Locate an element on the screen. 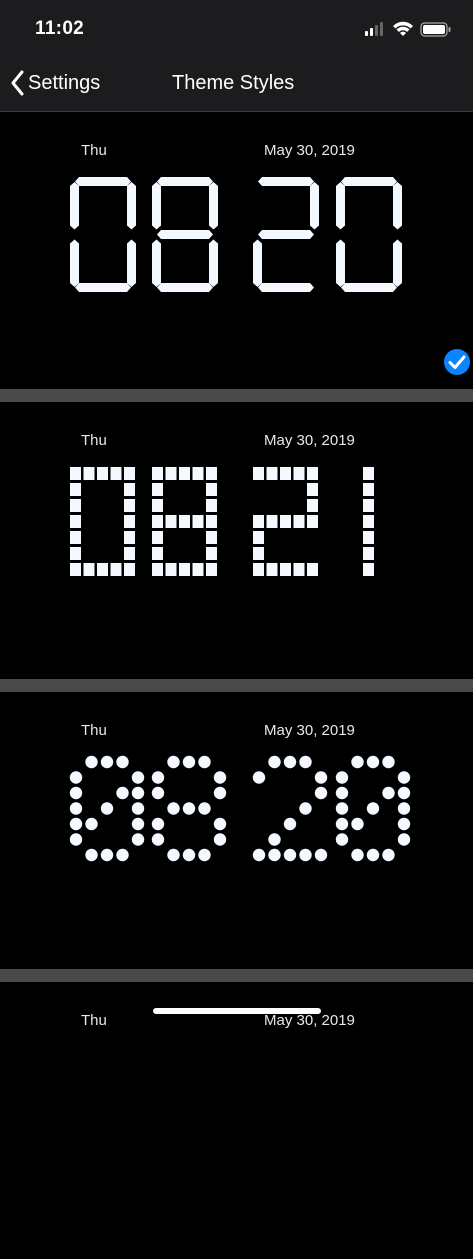 The width and height of the screenshot is (473, 1259). back-button-label: Settings is located at coordinates (64, 82).